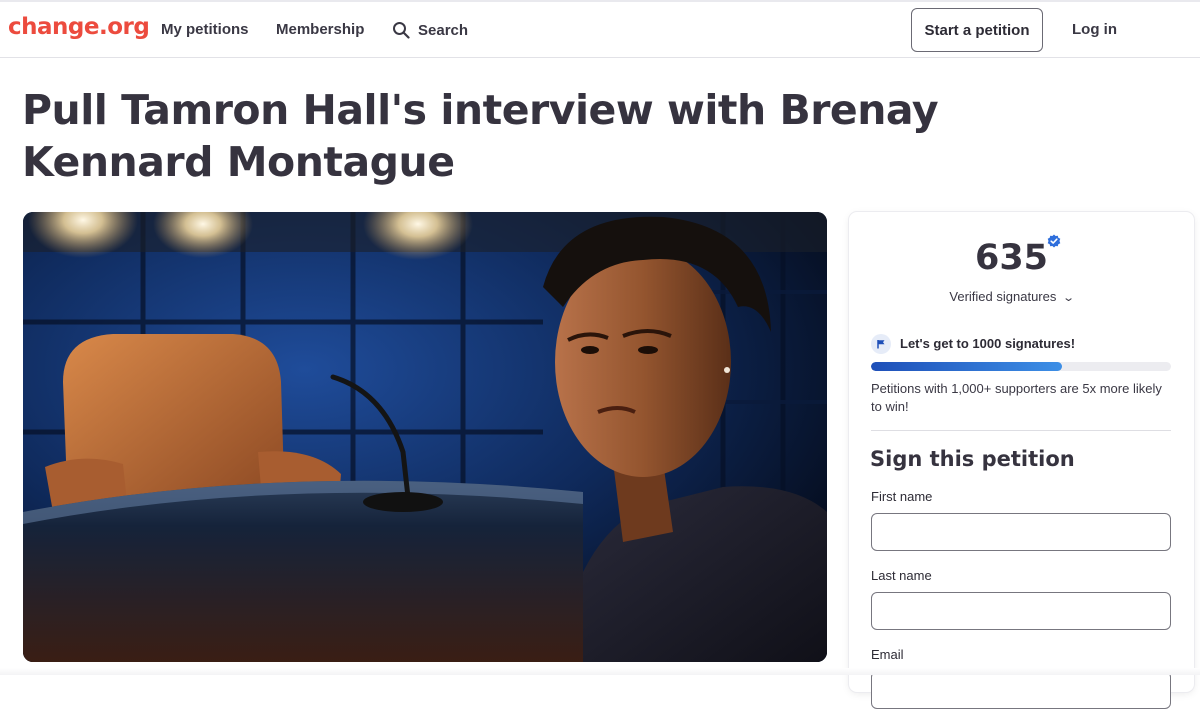 This screenshot has width=1200, height=709. I want to click on signature-progress-fill, so click(966, 366).